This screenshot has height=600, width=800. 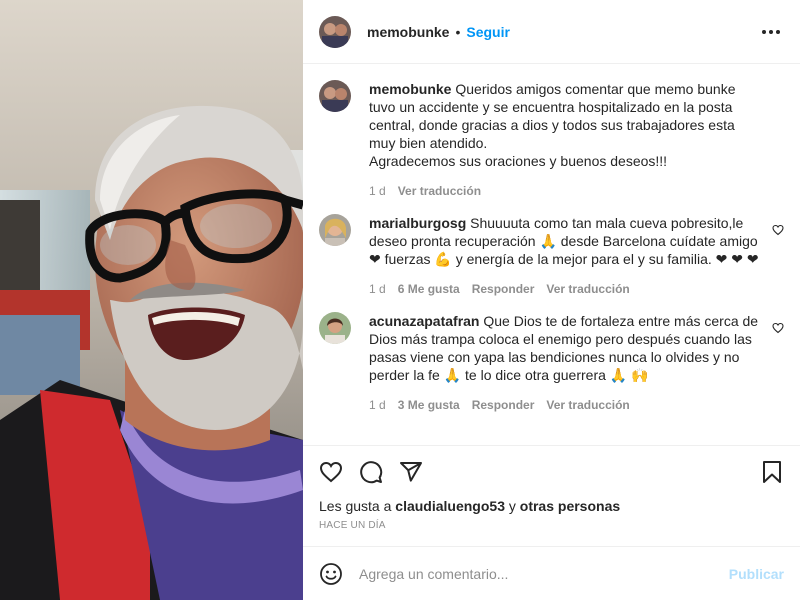 What do you see at coordinates (450, 506) in the screenshot?
I see `liker-username: claudialuengo53` at bounding box center [450, 506].